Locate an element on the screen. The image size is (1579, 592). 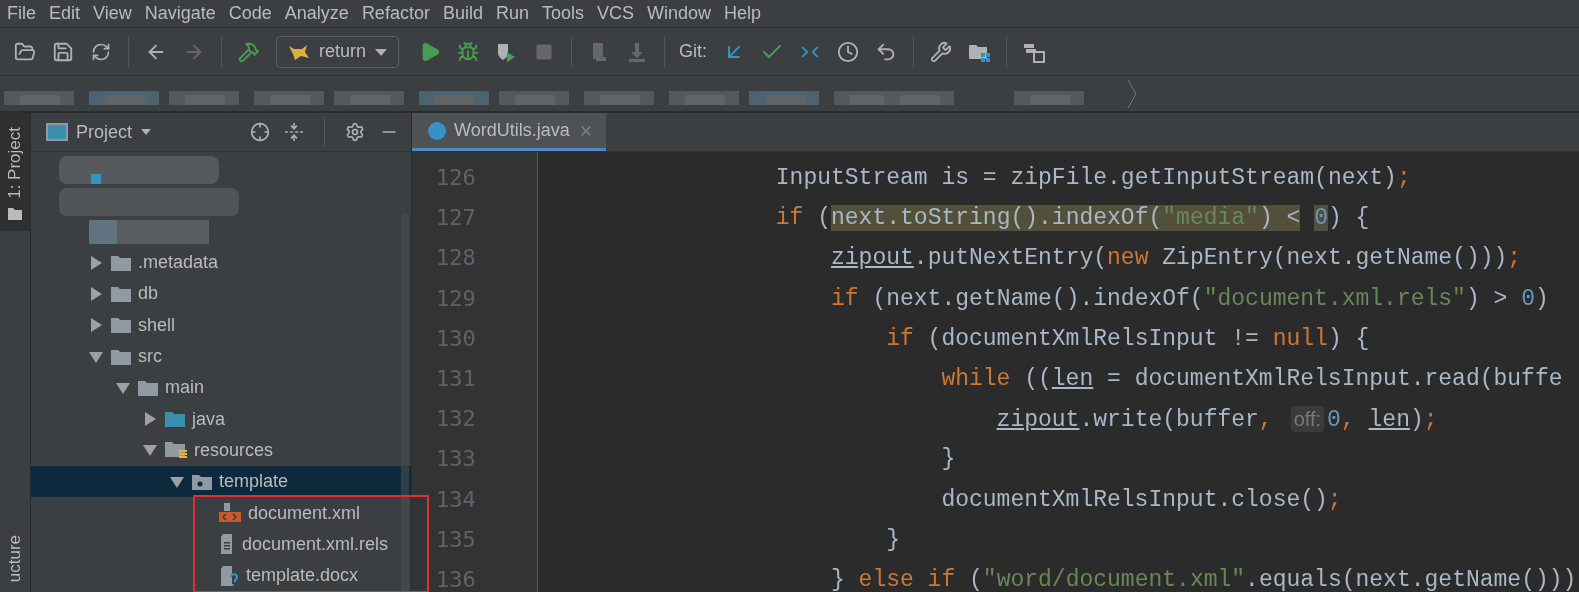
menu-item: Code is located at coordinates (253, 13).